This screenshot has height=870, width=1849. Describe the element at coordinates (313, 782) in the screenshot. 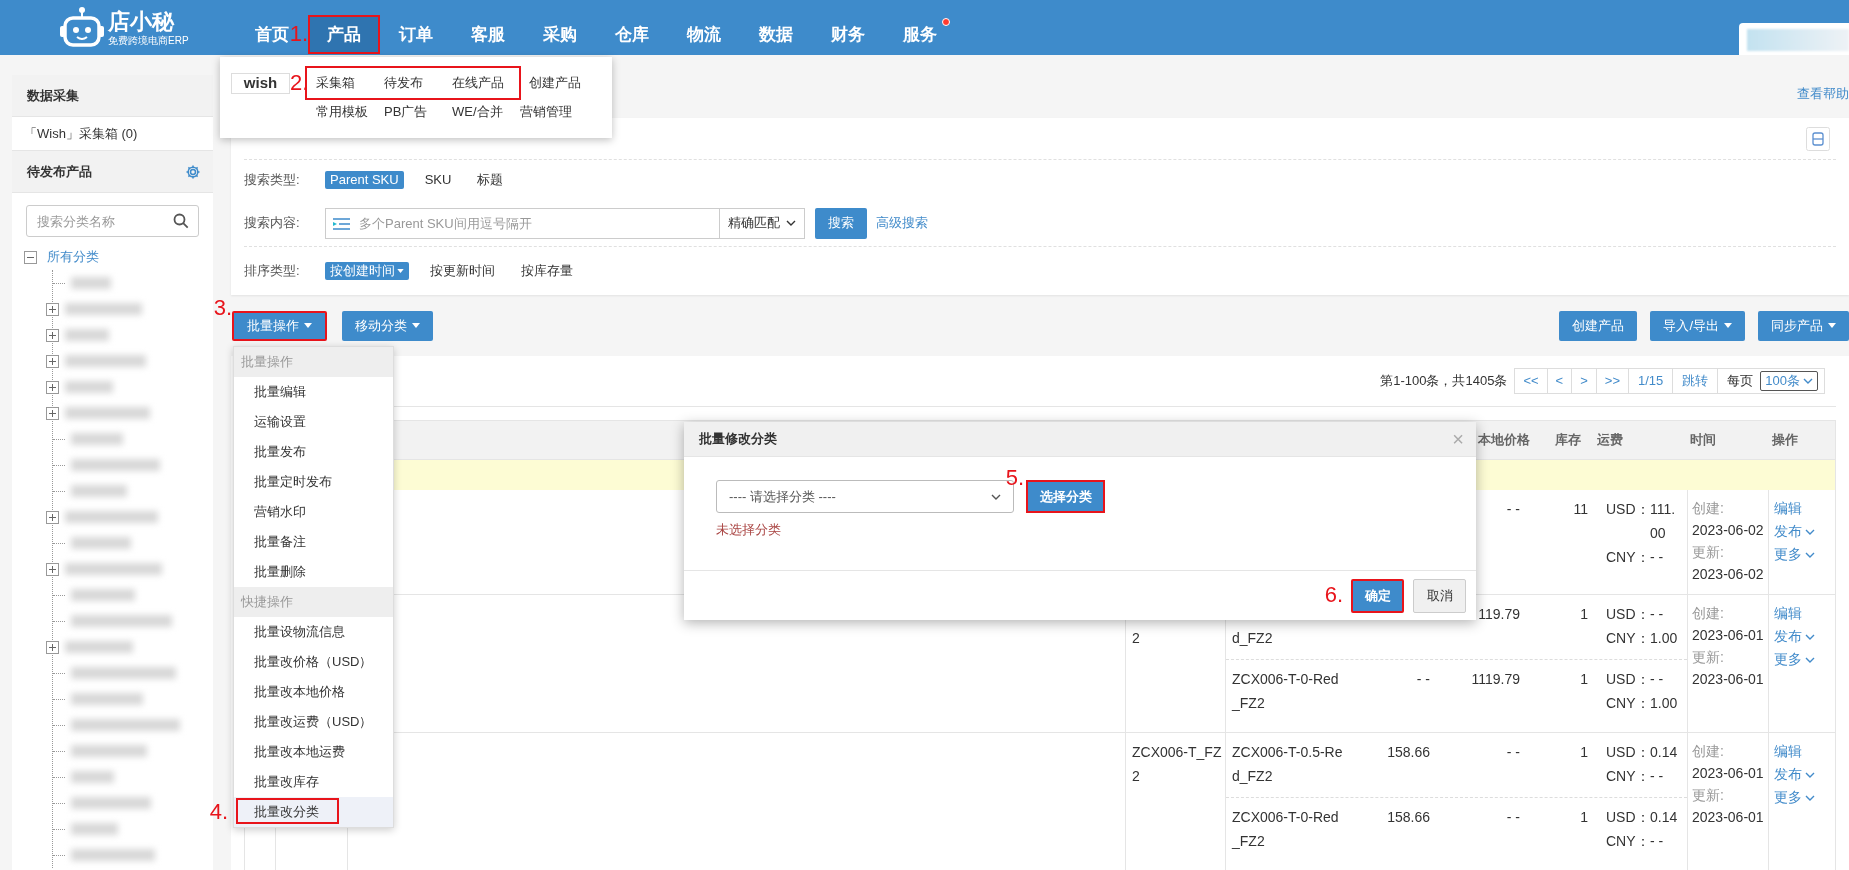

I see `menu-item: 批量改库存` at that location.